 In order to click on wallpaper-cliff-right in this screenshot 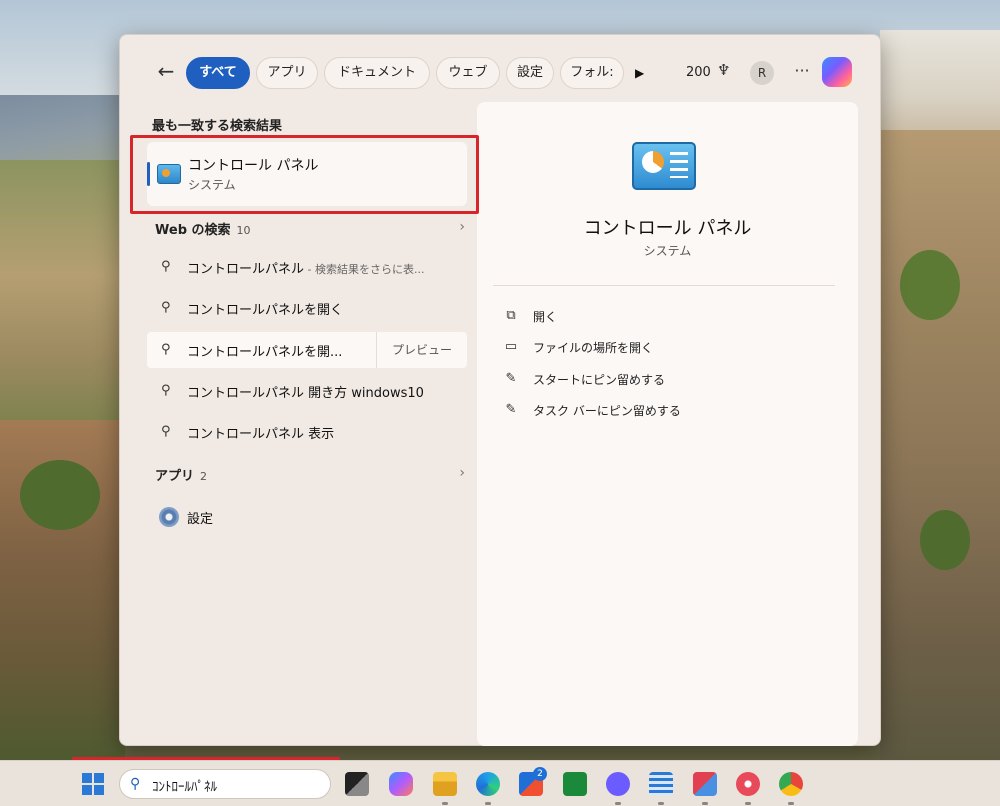, I will do `click(940, 445)`.